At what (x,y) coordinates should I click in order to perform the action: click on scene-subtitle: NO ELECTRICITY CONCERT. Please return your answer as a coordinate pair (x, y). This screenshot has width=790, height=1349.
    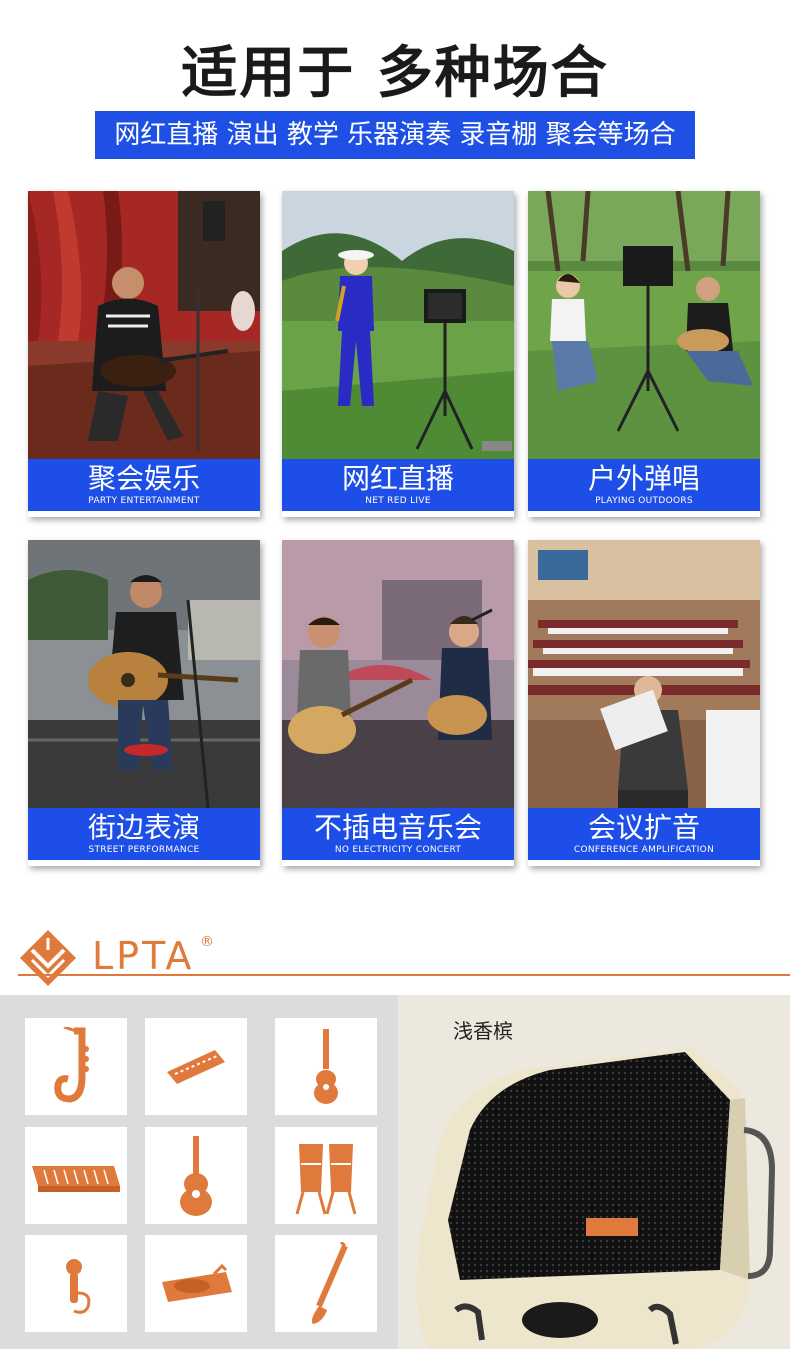
    Looking at the image, I should click on (398, 850).